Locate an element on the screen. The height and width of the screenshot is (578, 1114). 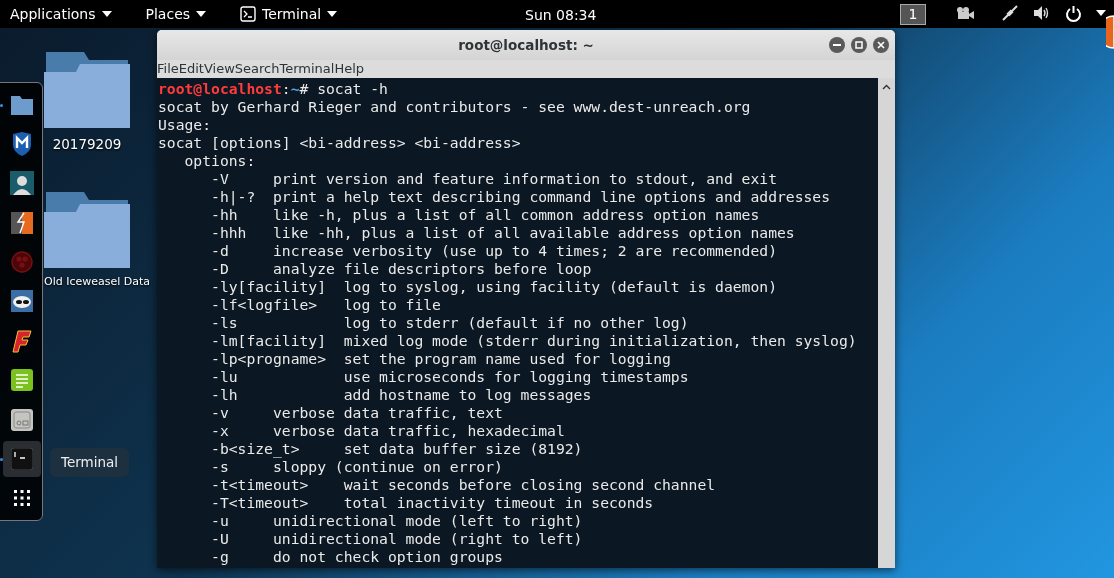
window-title: root@localhost: ~ is located at coordinates (526, 45).